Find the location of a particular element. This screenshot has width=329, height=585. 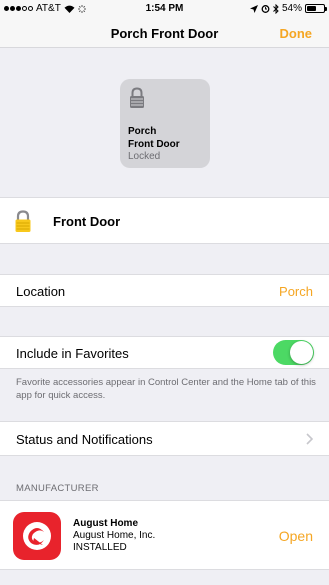

battery-icon is located at coordinates (316, 8).